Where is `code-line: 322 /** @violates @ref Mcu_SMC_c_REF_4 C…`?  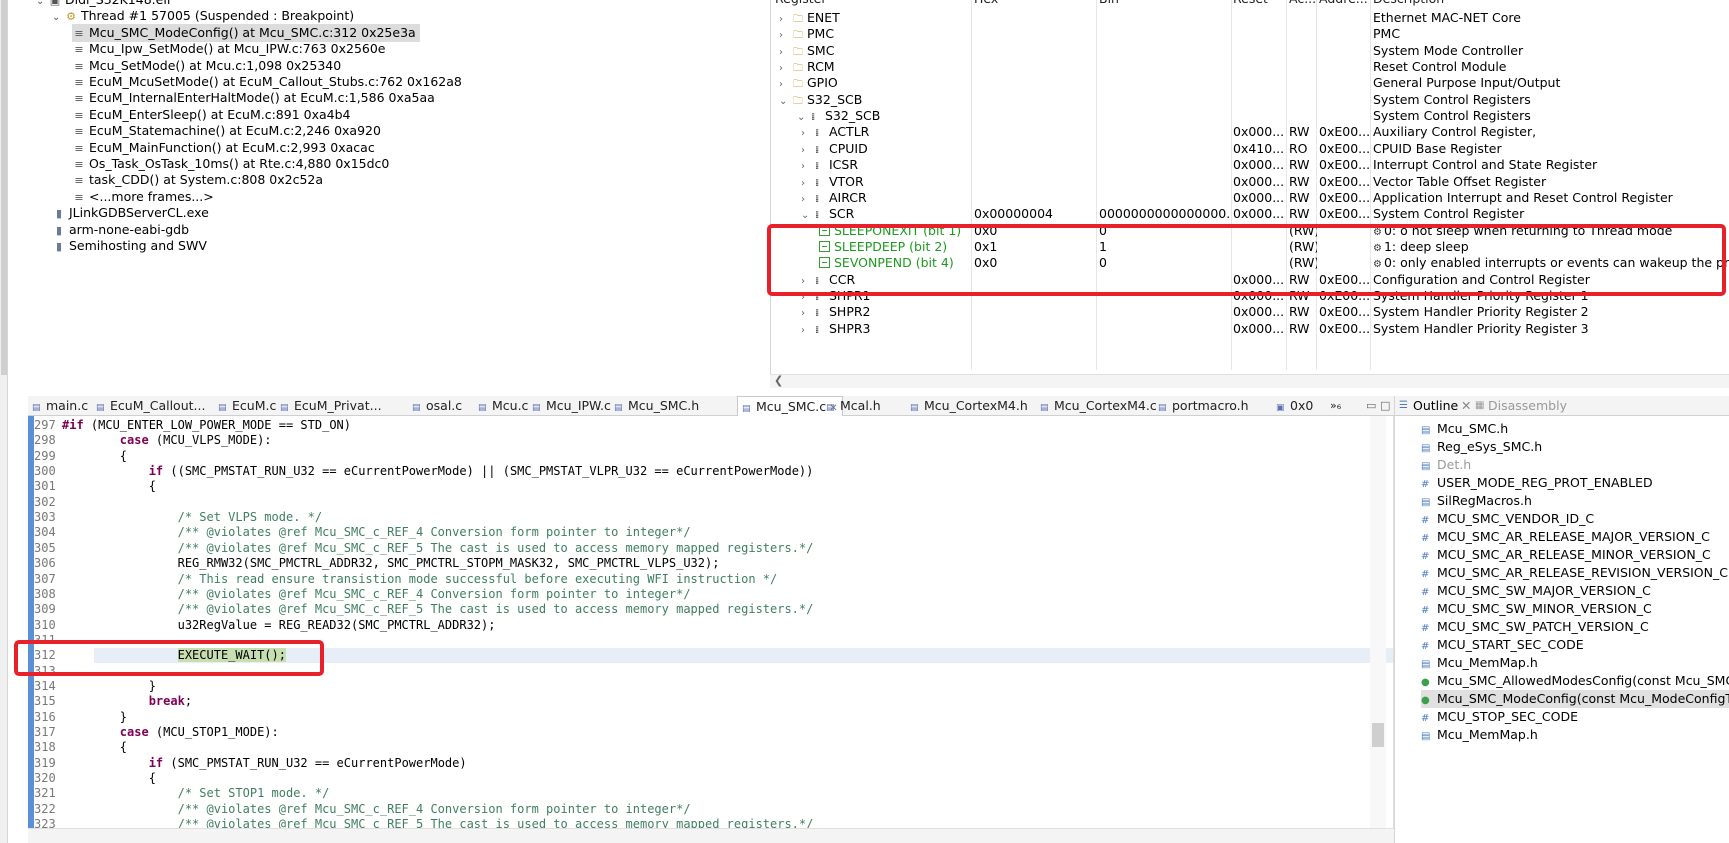 code-line: 322 /** @violates @ref Mcu_SMC_c_REF_4 C… is located at coordinates (362, 809).